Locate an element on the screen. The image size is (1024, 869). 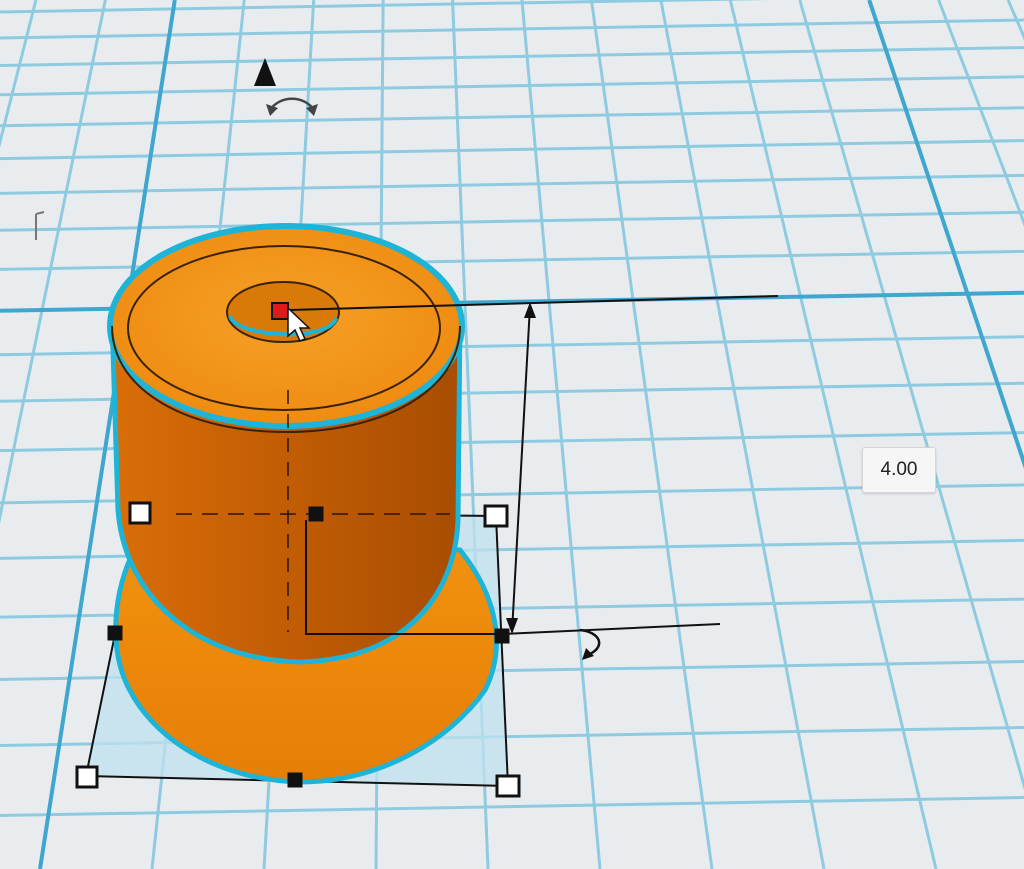
resize-handle-center is located at coordinates (316, 514).